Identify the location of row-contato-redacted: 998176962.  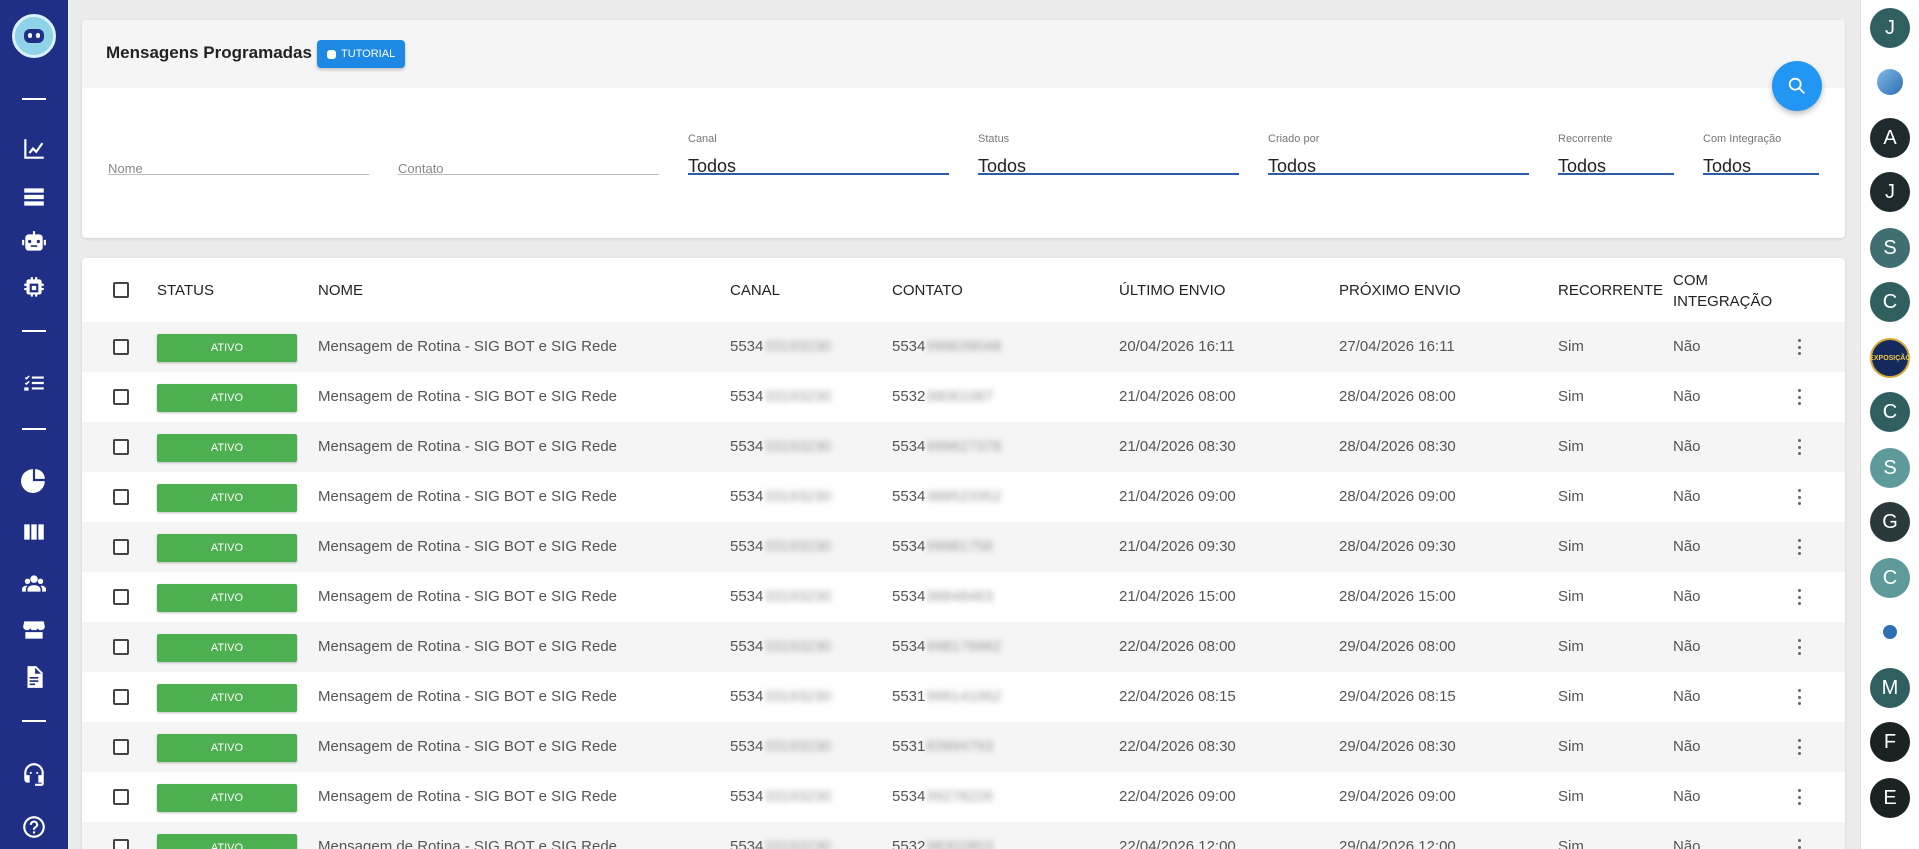
(964, 646).